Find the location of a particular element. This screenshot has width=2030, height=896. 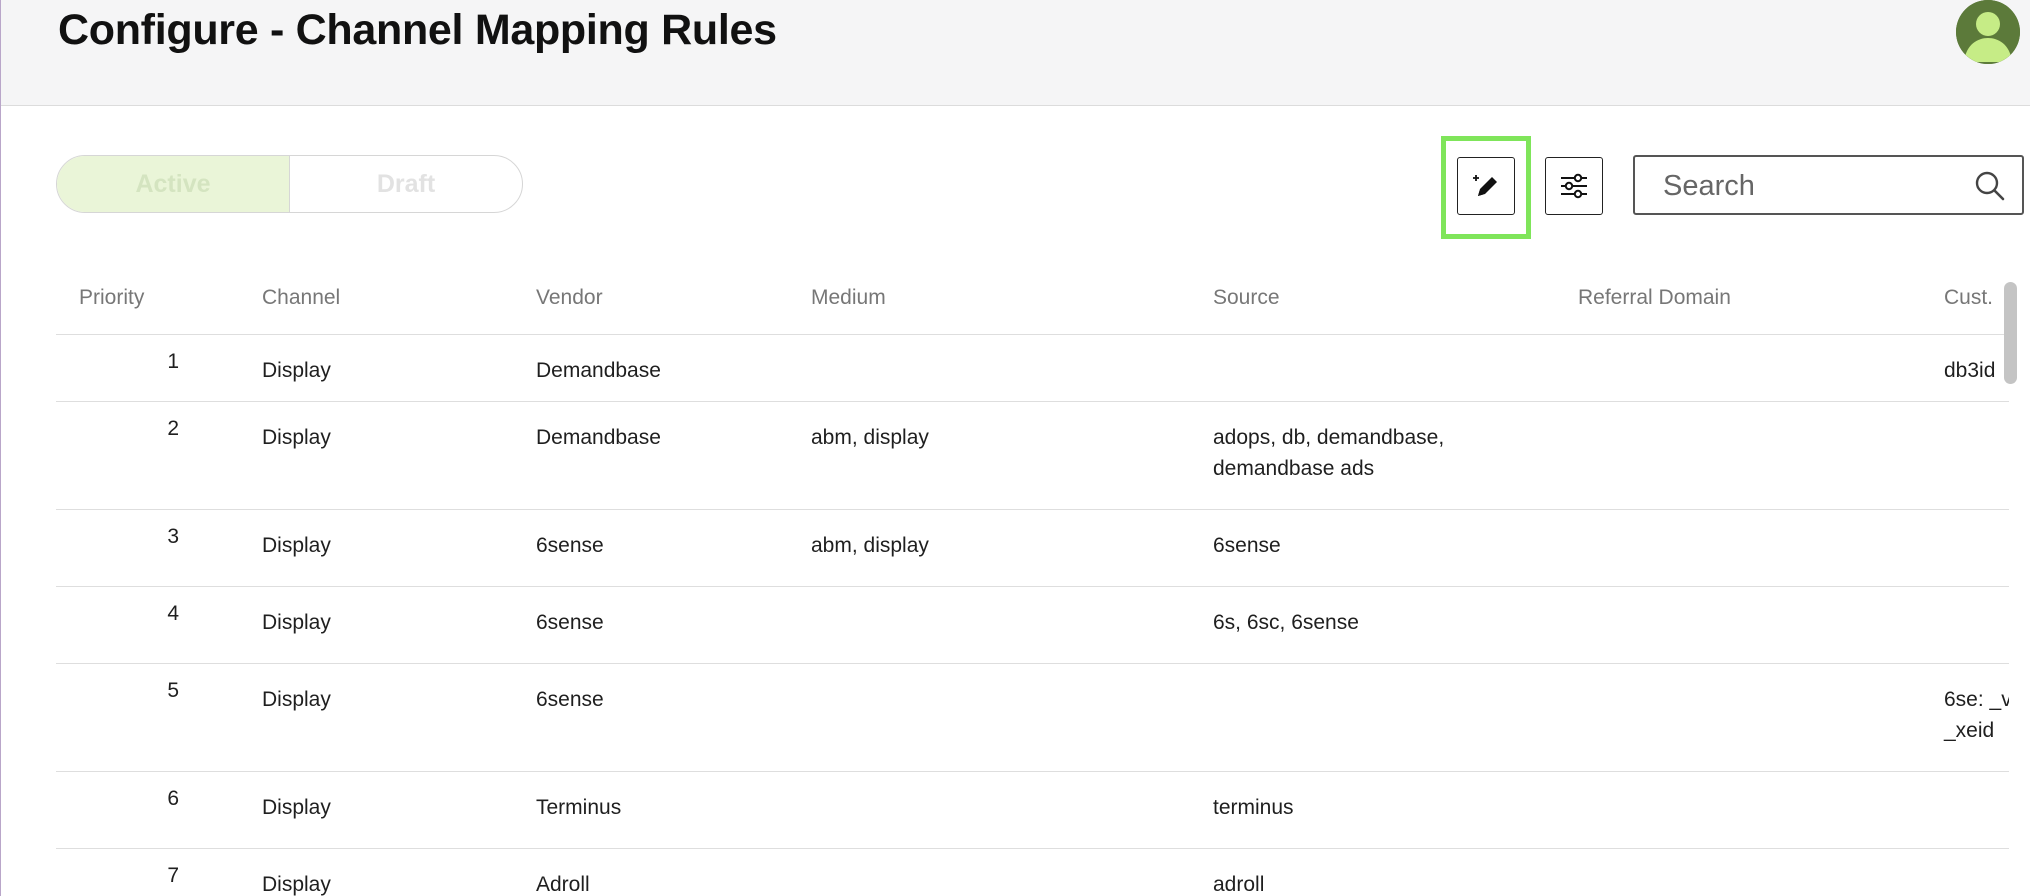

edit-rules-button is located at coordinates (1486, 186).